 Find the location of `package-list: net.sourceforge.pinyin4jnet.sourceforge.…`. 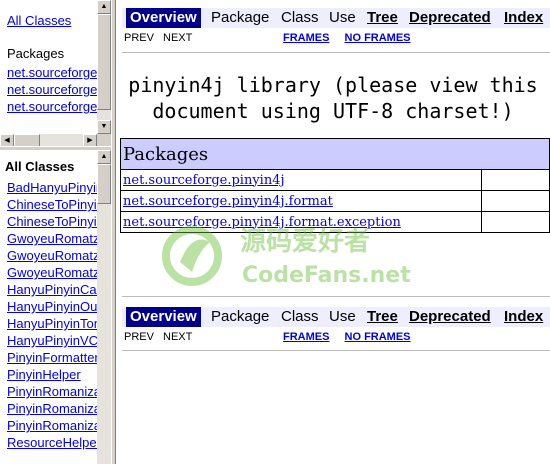

package-list: net.sourceforge.pinyin4jnet.sourceforge.… is located at coordinates (59, 89).